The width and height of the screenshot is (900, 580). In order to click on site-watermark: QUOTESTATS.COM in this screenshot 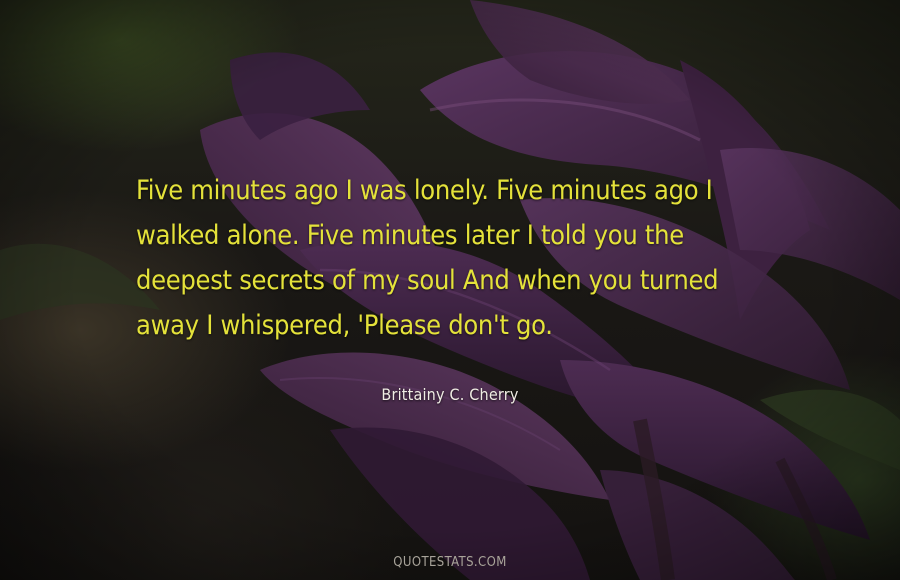, I will do `click(450, 562)`.